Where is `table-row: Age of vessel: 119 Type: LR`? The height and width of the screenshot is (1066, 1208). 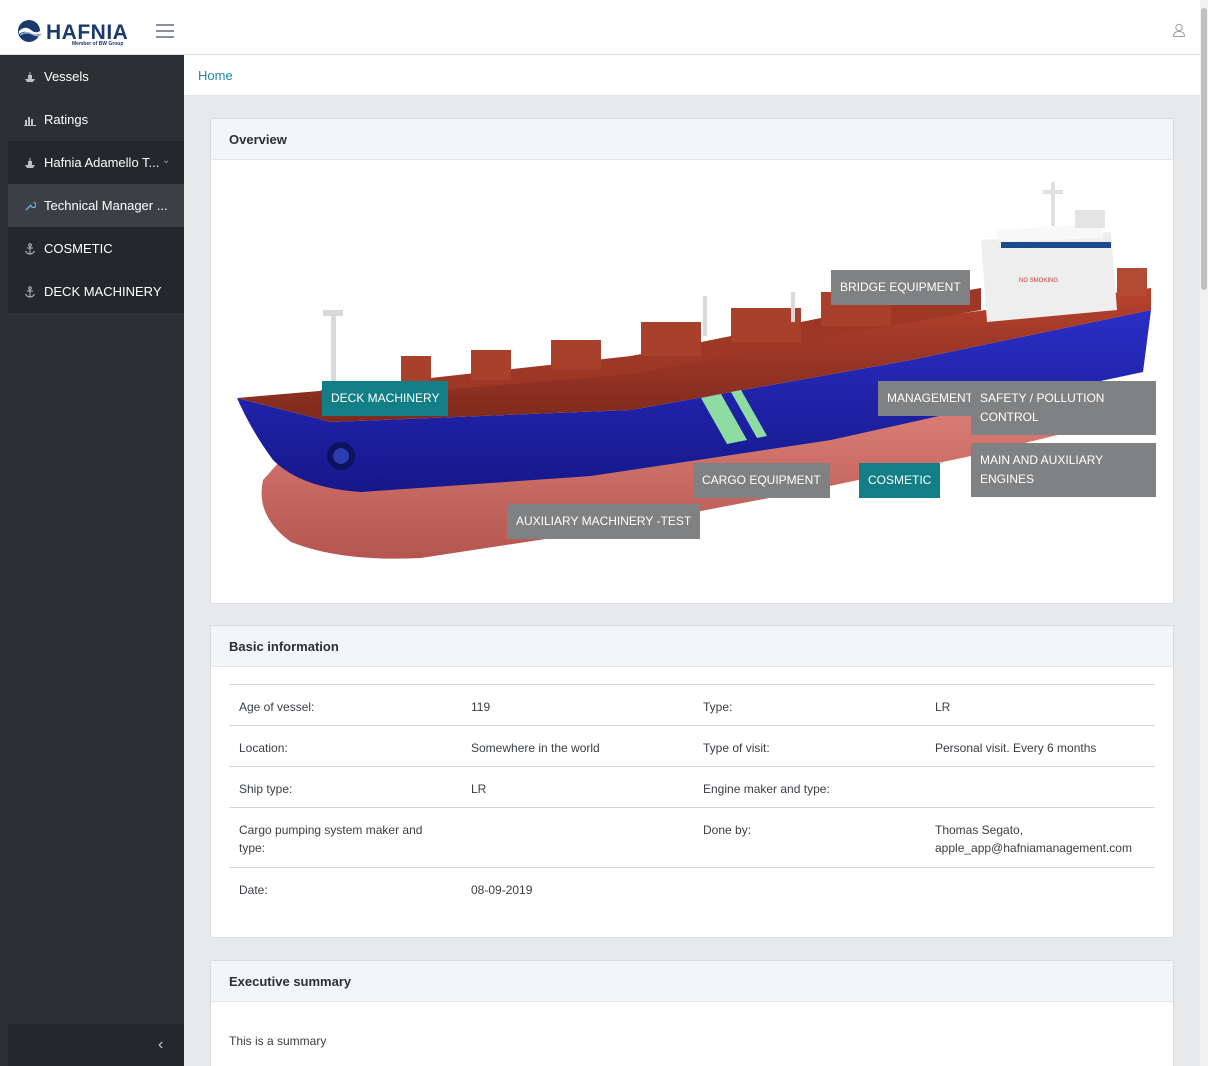 table-row: Age of vessel: 119 Type: LR is located at coordinates (692, 704).